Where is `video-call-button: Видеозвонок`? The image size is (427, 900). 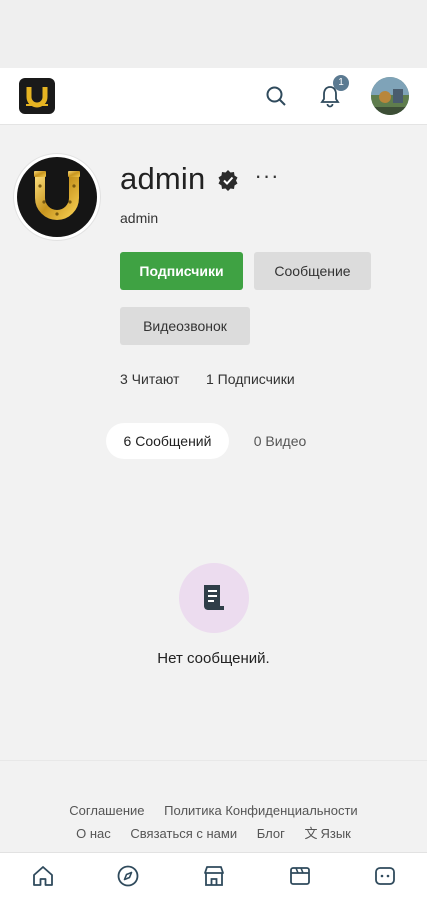 video-call-button: Видеозвонок is located at coordinates (185, 326).